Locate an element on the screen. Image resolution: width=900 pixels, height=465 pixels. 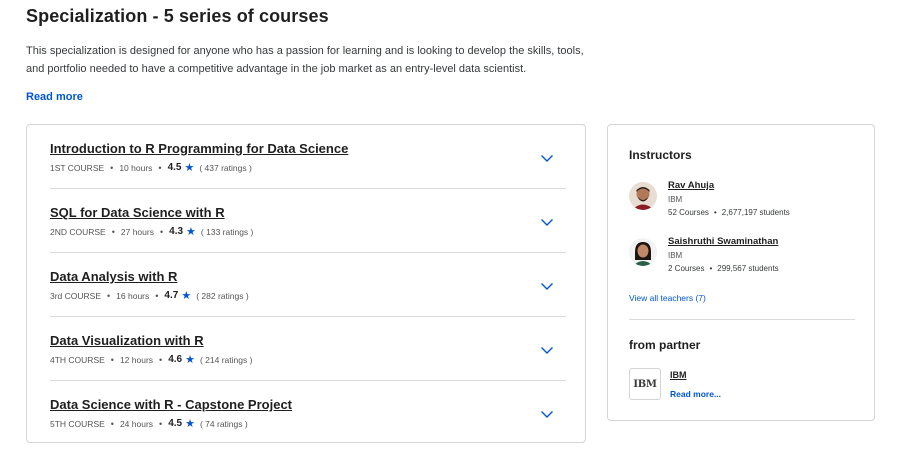
course-title-link: Data Analysis with R is located at coordinates (113, 276).